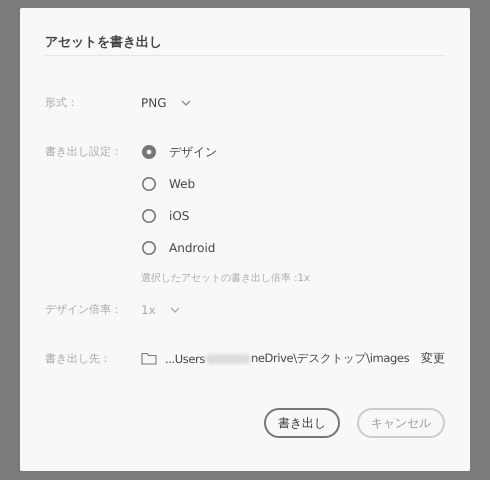  Describe the element at coordinates (84, 152) in the screenshot. I see `field-label: 書き出し設定：` at that location.